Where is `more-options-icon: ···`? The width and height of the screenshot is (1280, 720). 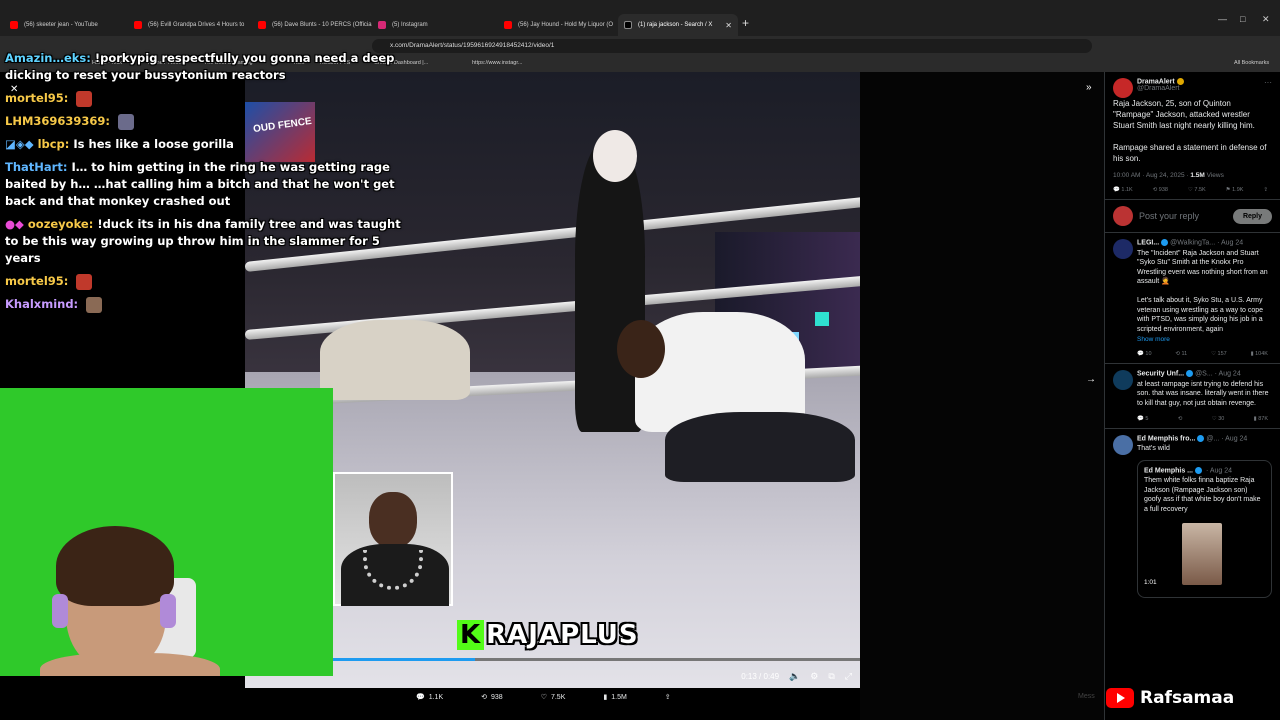 more-options-icon: ··· is located at coordinates (1268, 82).